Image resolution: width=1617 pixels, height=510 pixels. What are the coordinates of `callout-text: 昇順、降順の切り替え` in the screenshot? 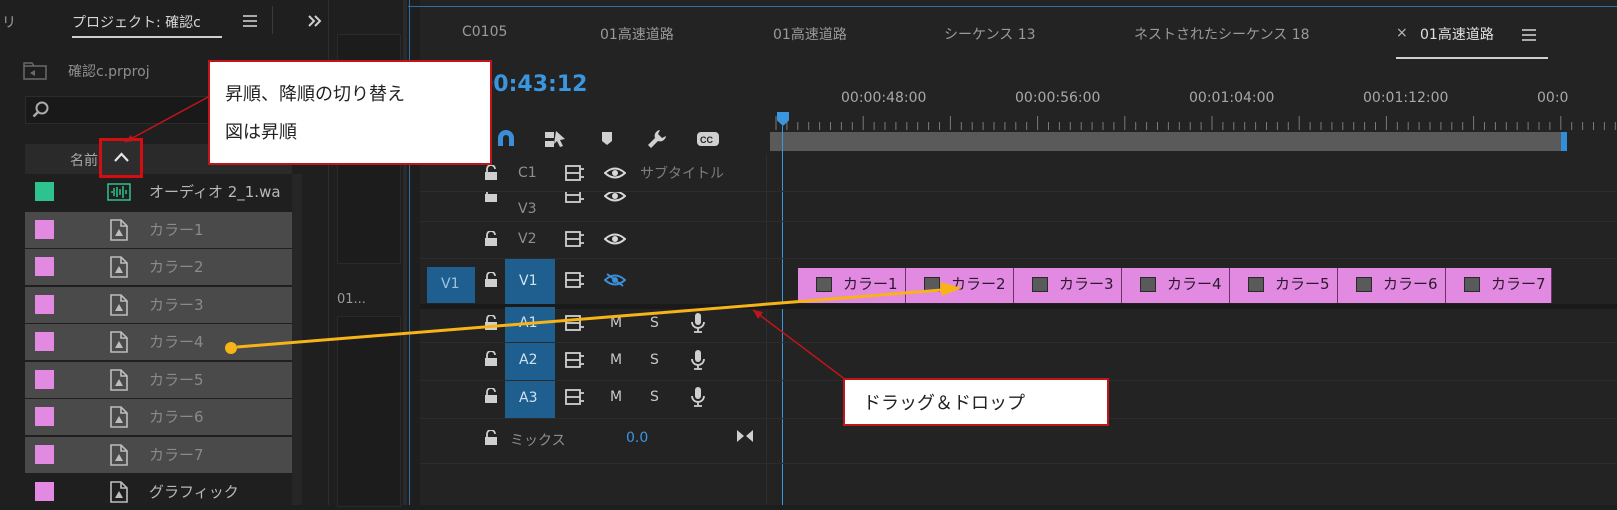 It's located at (315, 94).